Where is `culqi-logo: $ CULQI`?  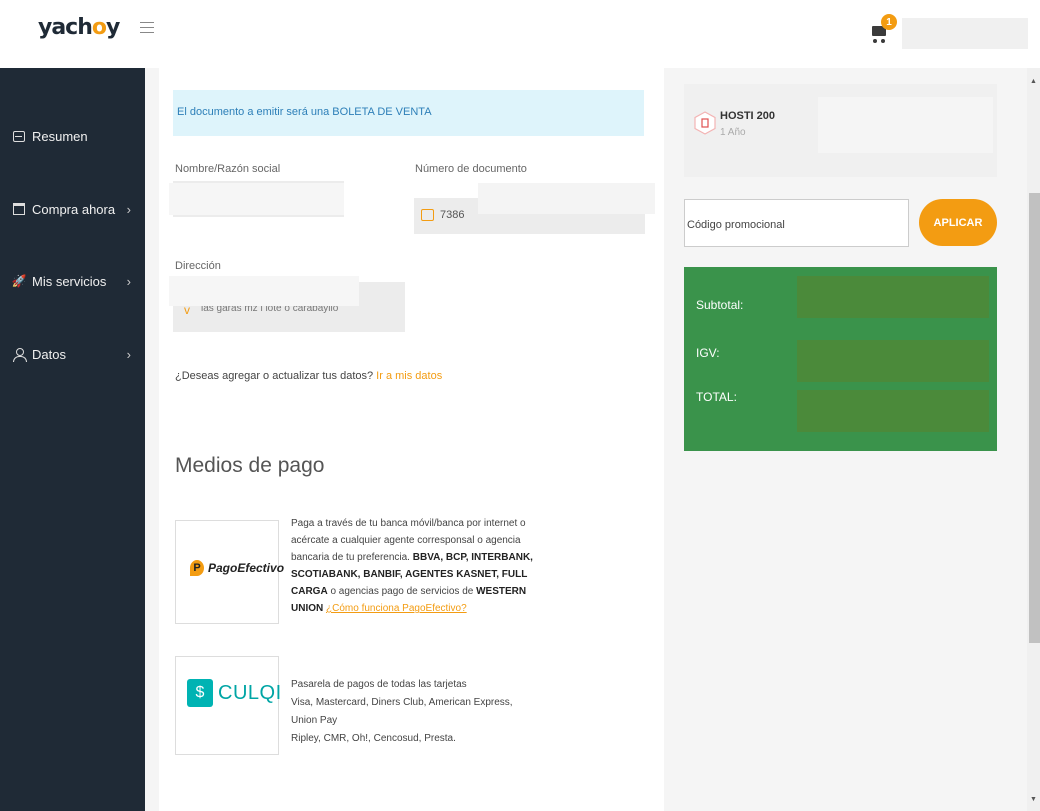 culqi-logo: $ CULQI is located at coordinates (234, 693).